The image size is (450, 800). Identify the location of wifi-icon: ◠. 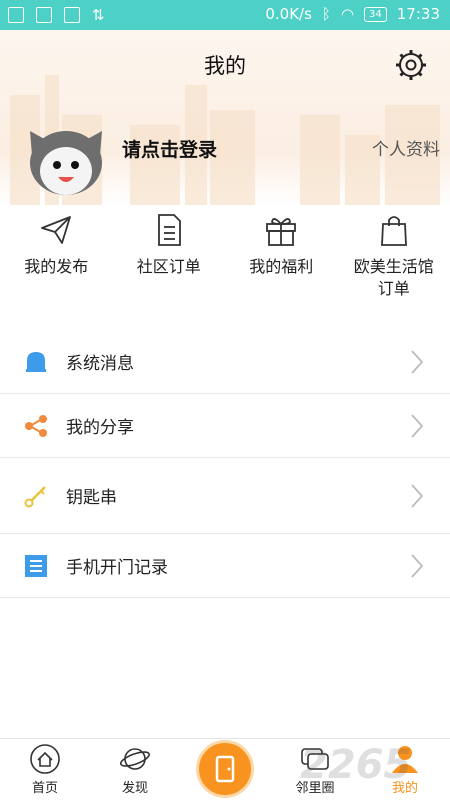
(347, 14).